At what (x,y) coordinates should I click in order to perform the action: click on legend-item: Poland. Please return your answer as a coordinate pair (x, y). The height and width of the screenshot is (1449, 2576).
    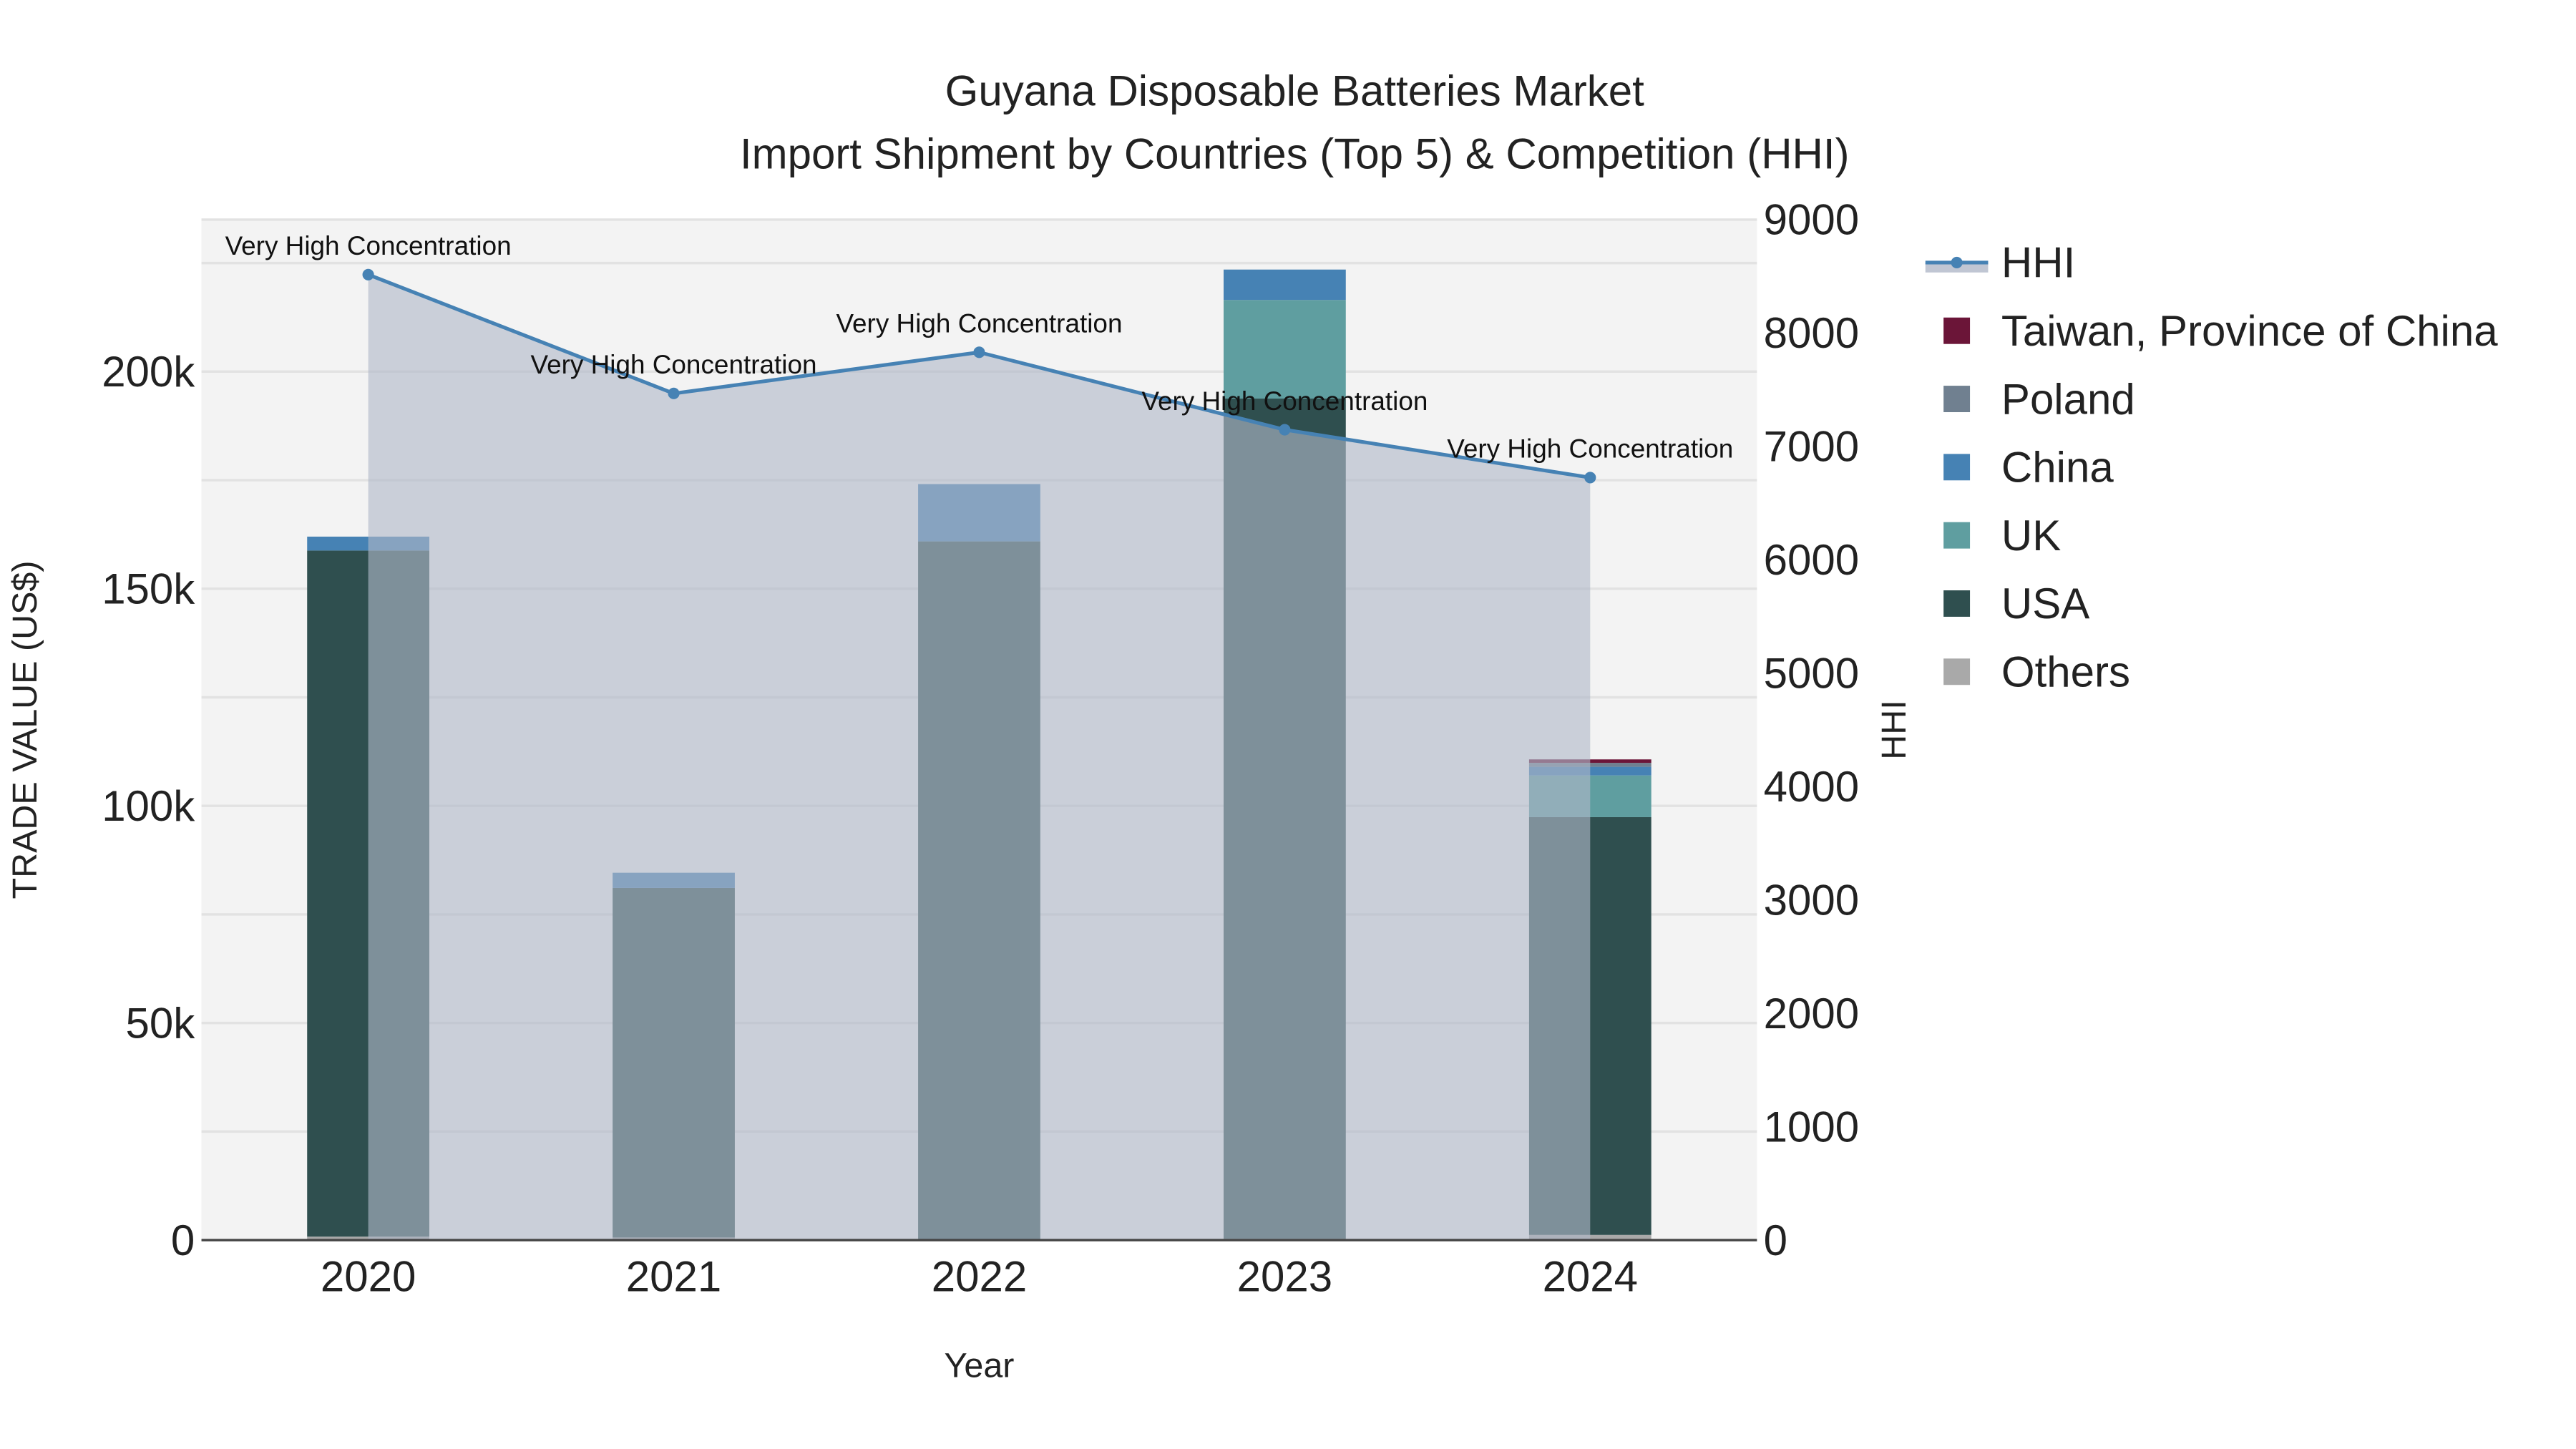
    Looking at the image, I should click on (2068, 399).